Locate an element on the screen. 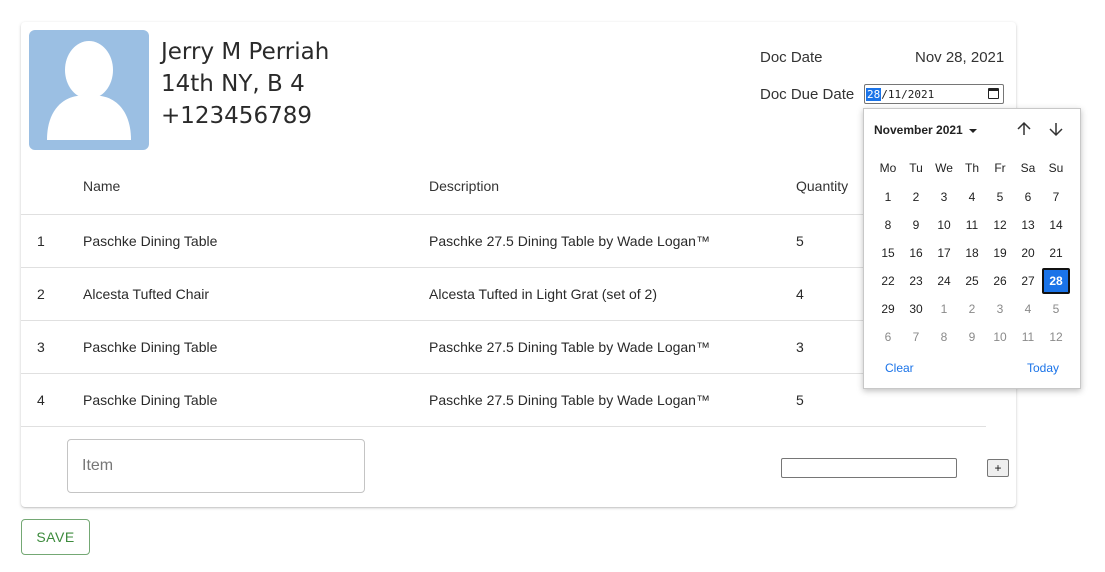 The image size is (1105, 572). calendar-day-other-month: 12 is located at coordinates (1056, 337).